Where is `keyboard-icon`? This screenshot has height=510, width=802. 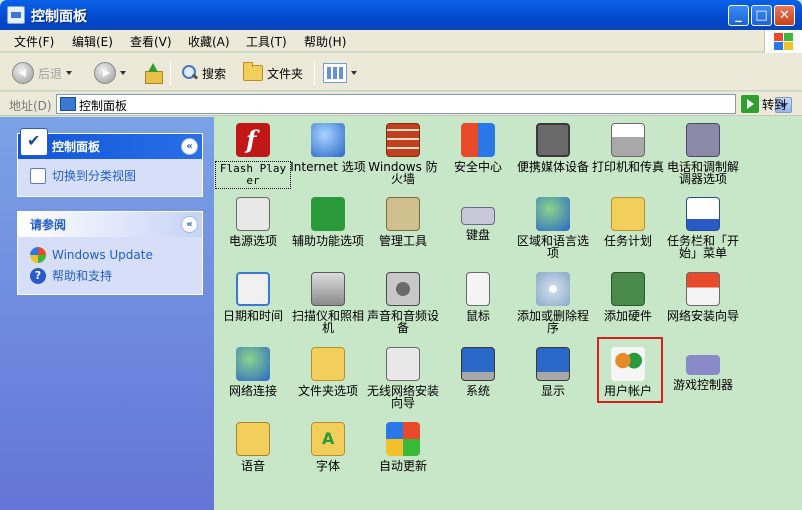 keyboard-icon is located at coordinates (478, 216).